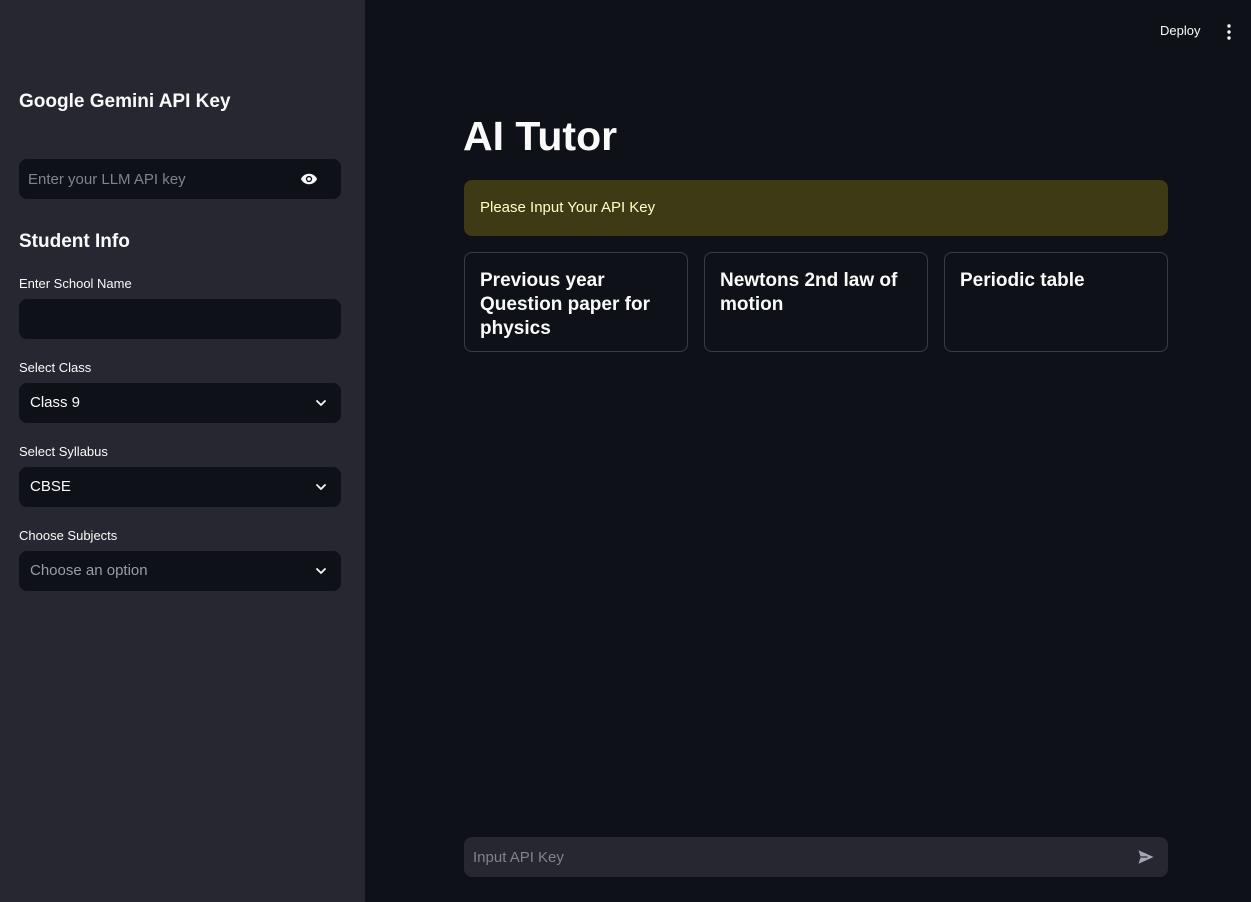 Image resolution: width=1251 pixels, height=902 pixels. Describe the element at coordinates (180, 571) in the screenshot. I see `subjects-select: Choose an option` at that location.